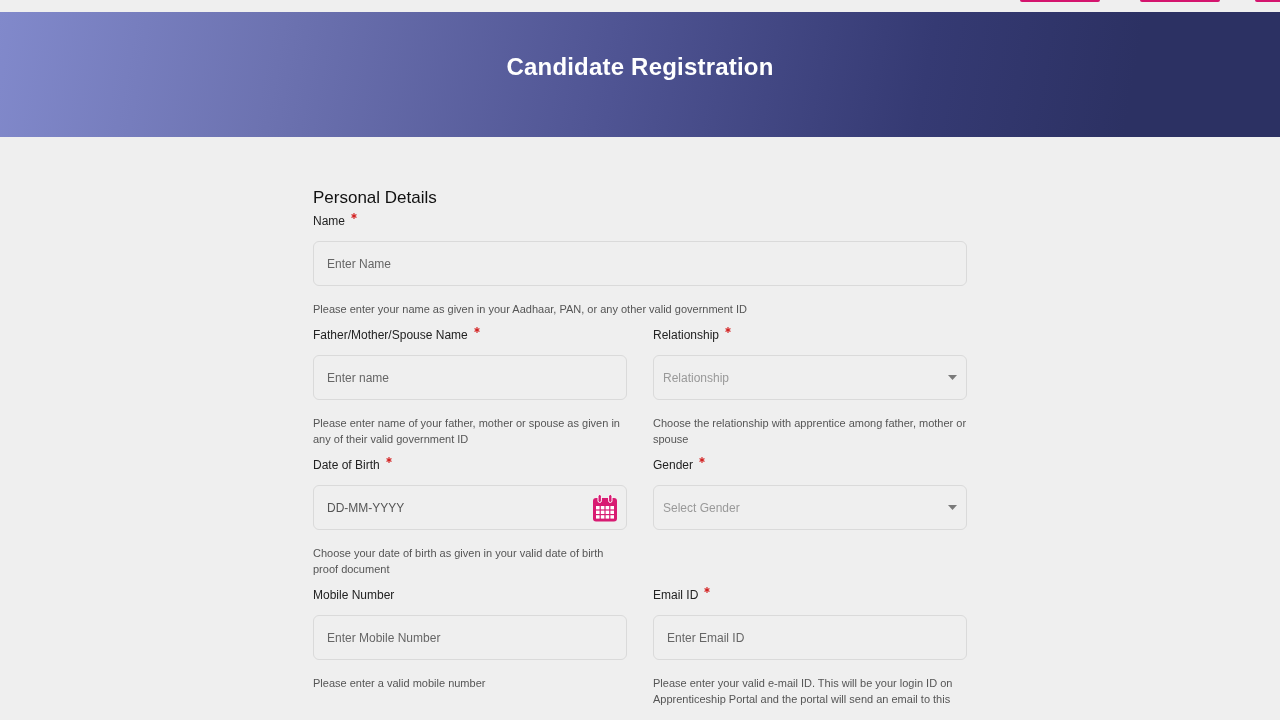  I want to click on help-text: Please enter name of your father, mother or spouse as given in any of their valid government ID, so click(467, 431).